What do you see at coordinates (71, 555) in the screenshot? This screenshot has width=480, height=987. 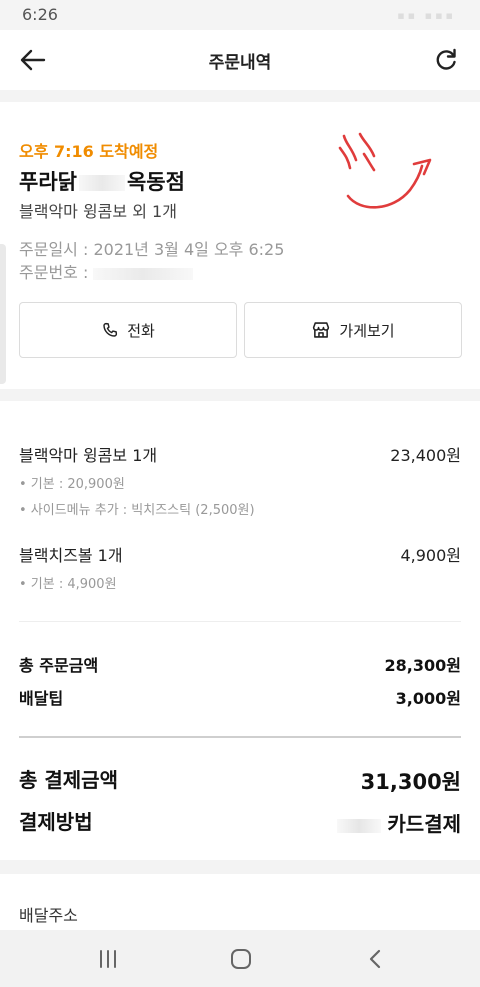 I see `item-name: 블랙치즈볼 1개` at bounding box center [71, 555].